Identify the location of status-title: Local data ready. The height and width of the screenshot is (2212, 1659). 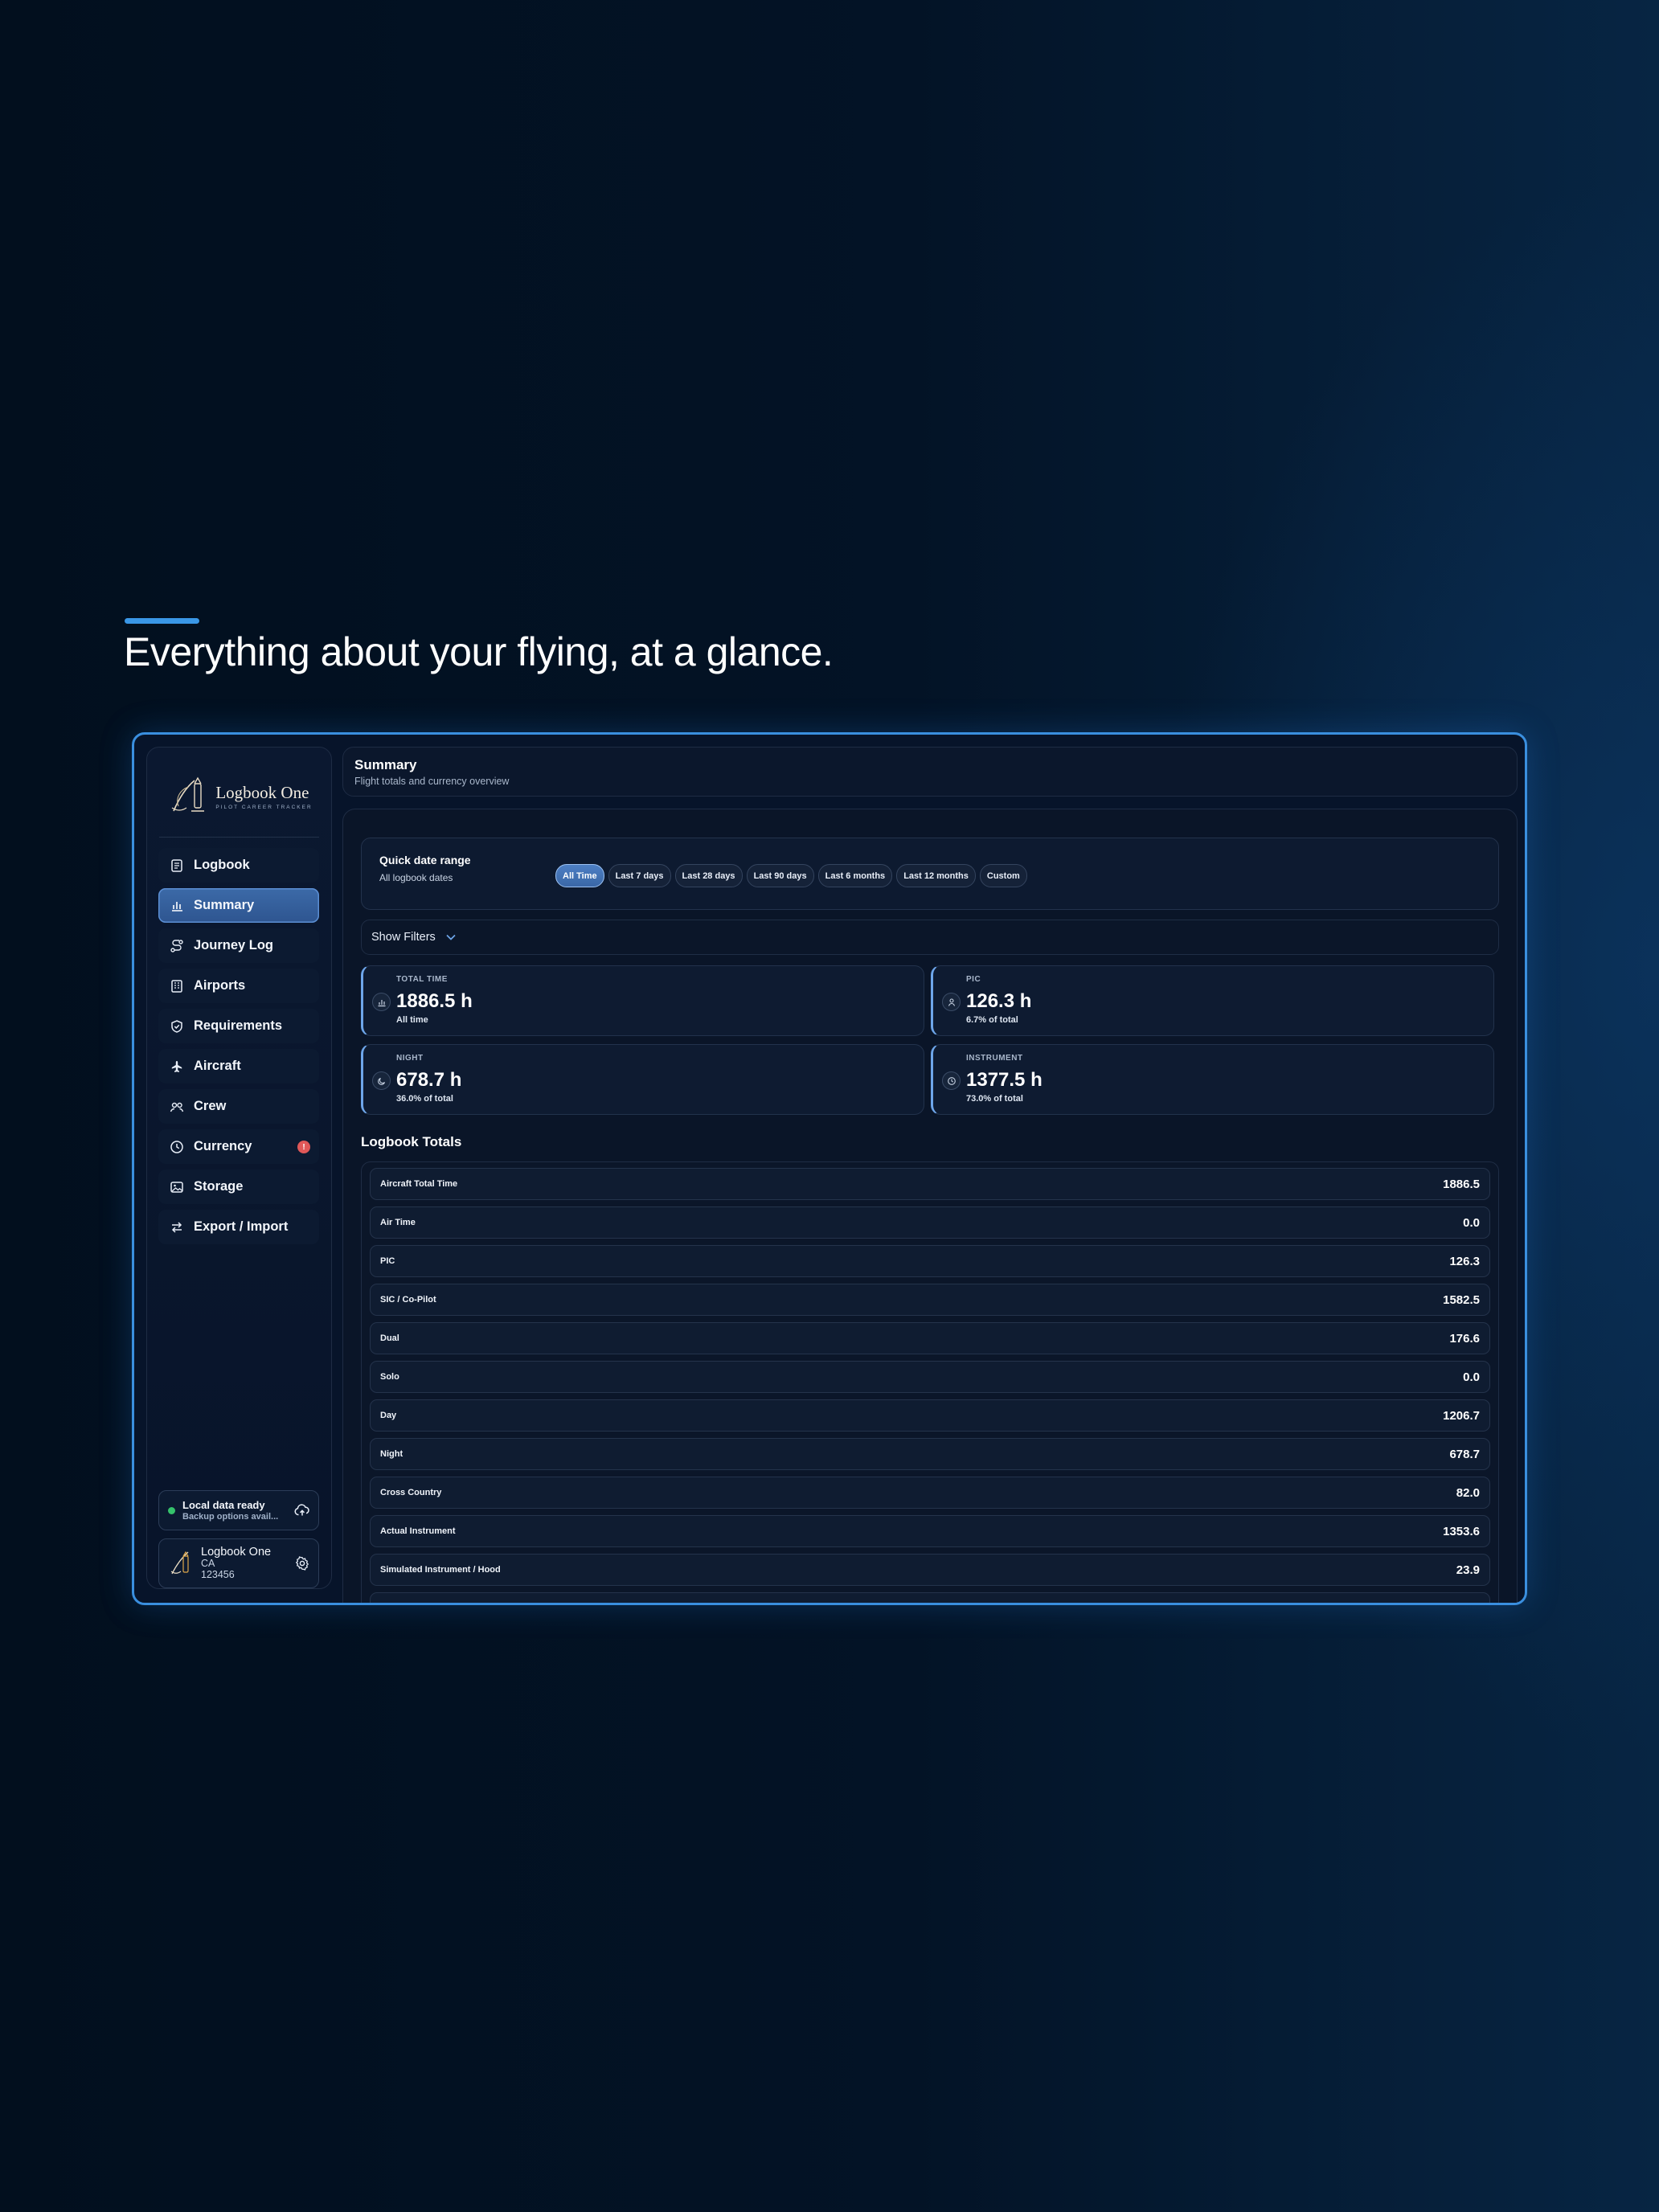
(223, 1505).